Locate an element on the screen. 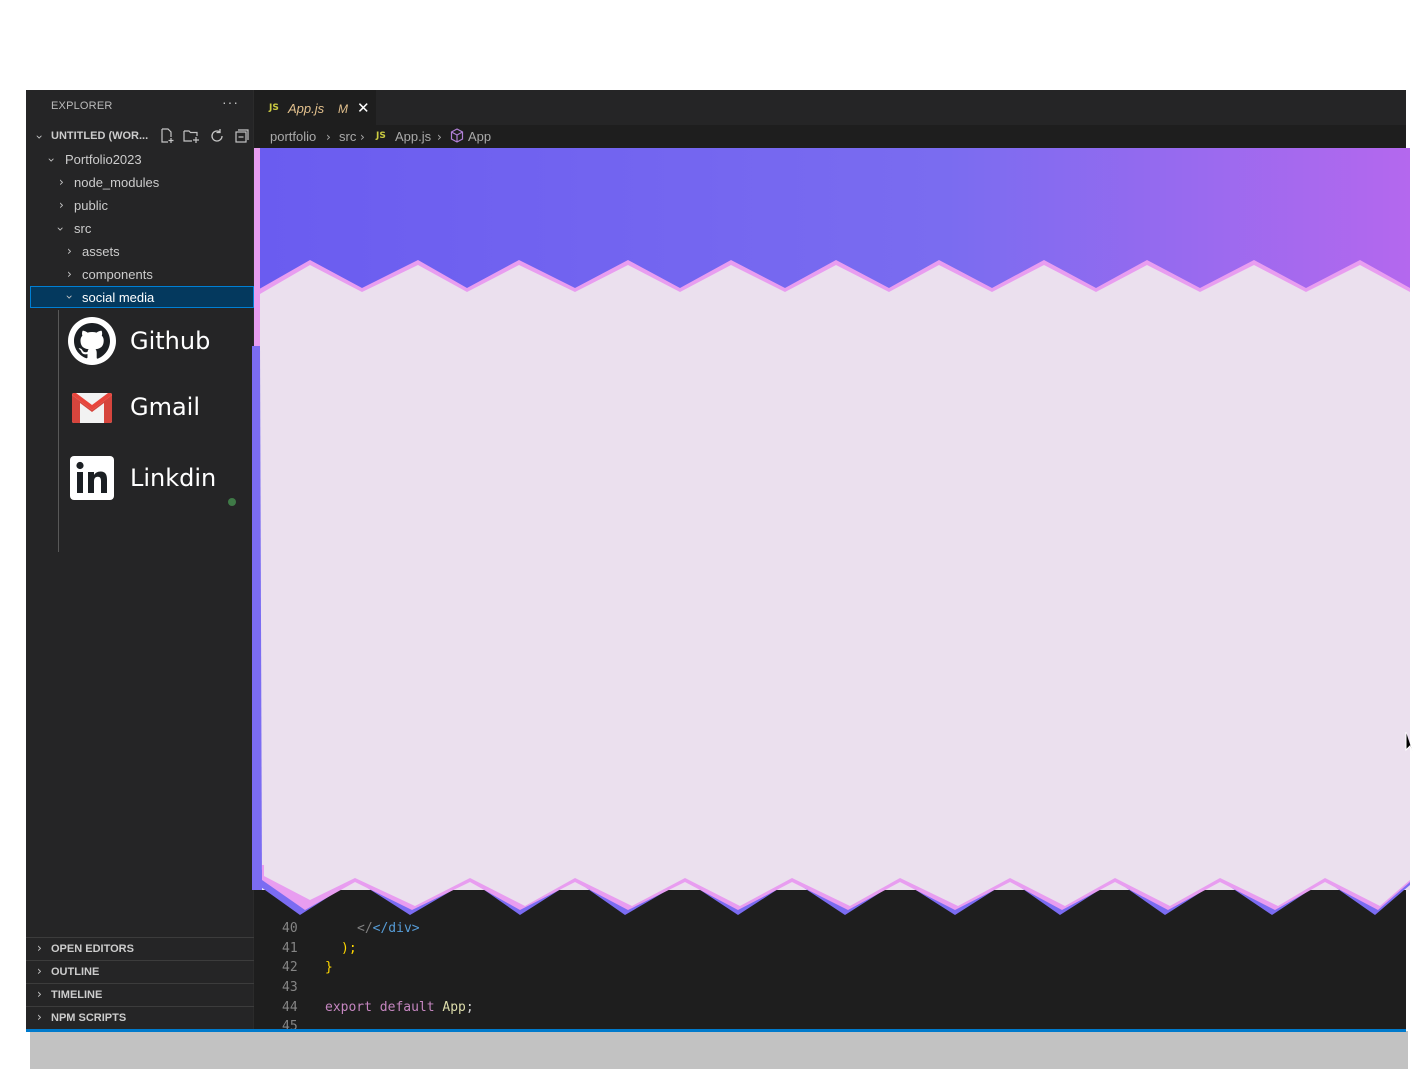 The height and width of the screenshot is (1074, 1414). panel-open-editors: › OPEN EDITORS is located at coordinates (140, 948).